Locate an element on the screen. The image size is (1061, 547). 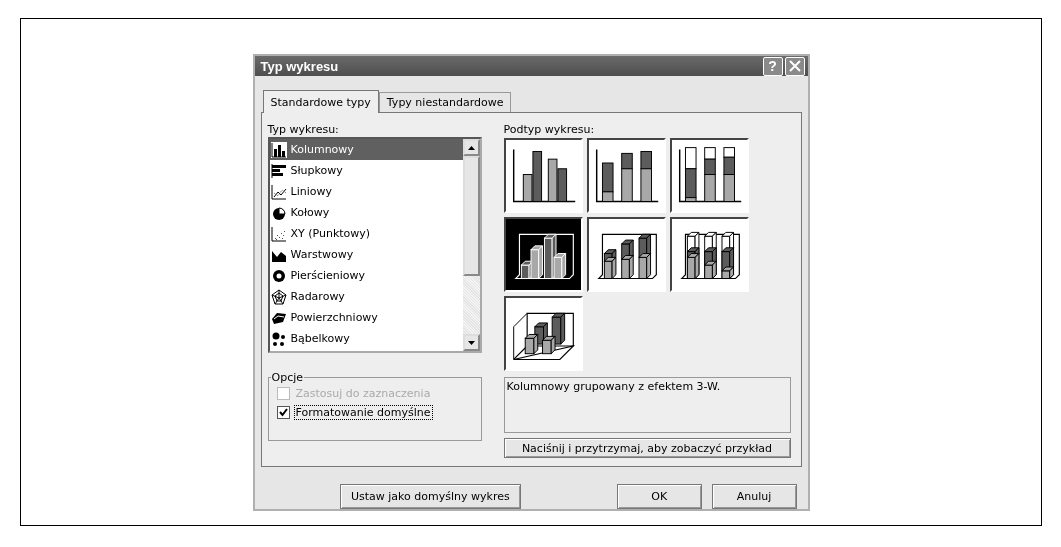
chart-type-item: Radarowy is located at coordinates (366, 296).